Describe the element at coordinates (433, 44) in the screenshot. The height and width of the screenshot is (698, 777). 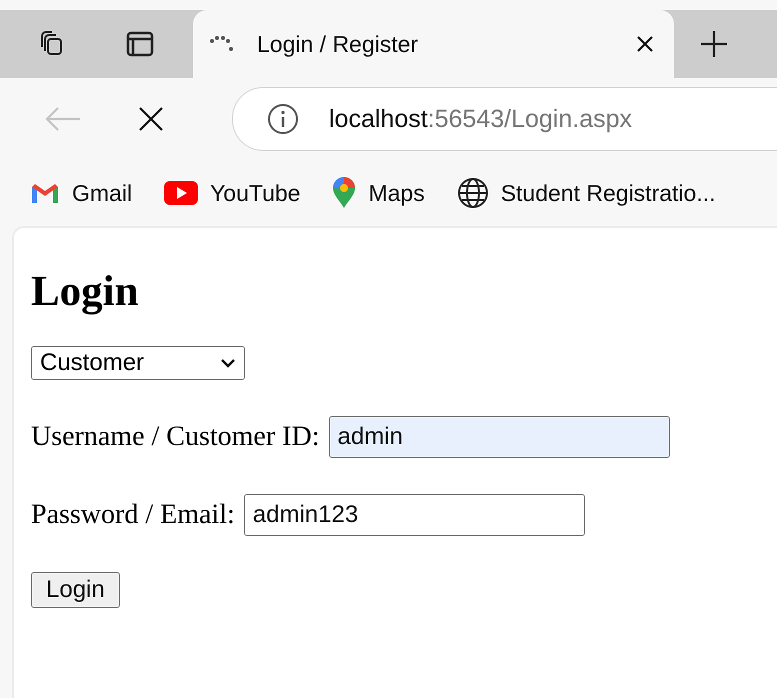
I see `browser-tab: Login / Register` at that location.